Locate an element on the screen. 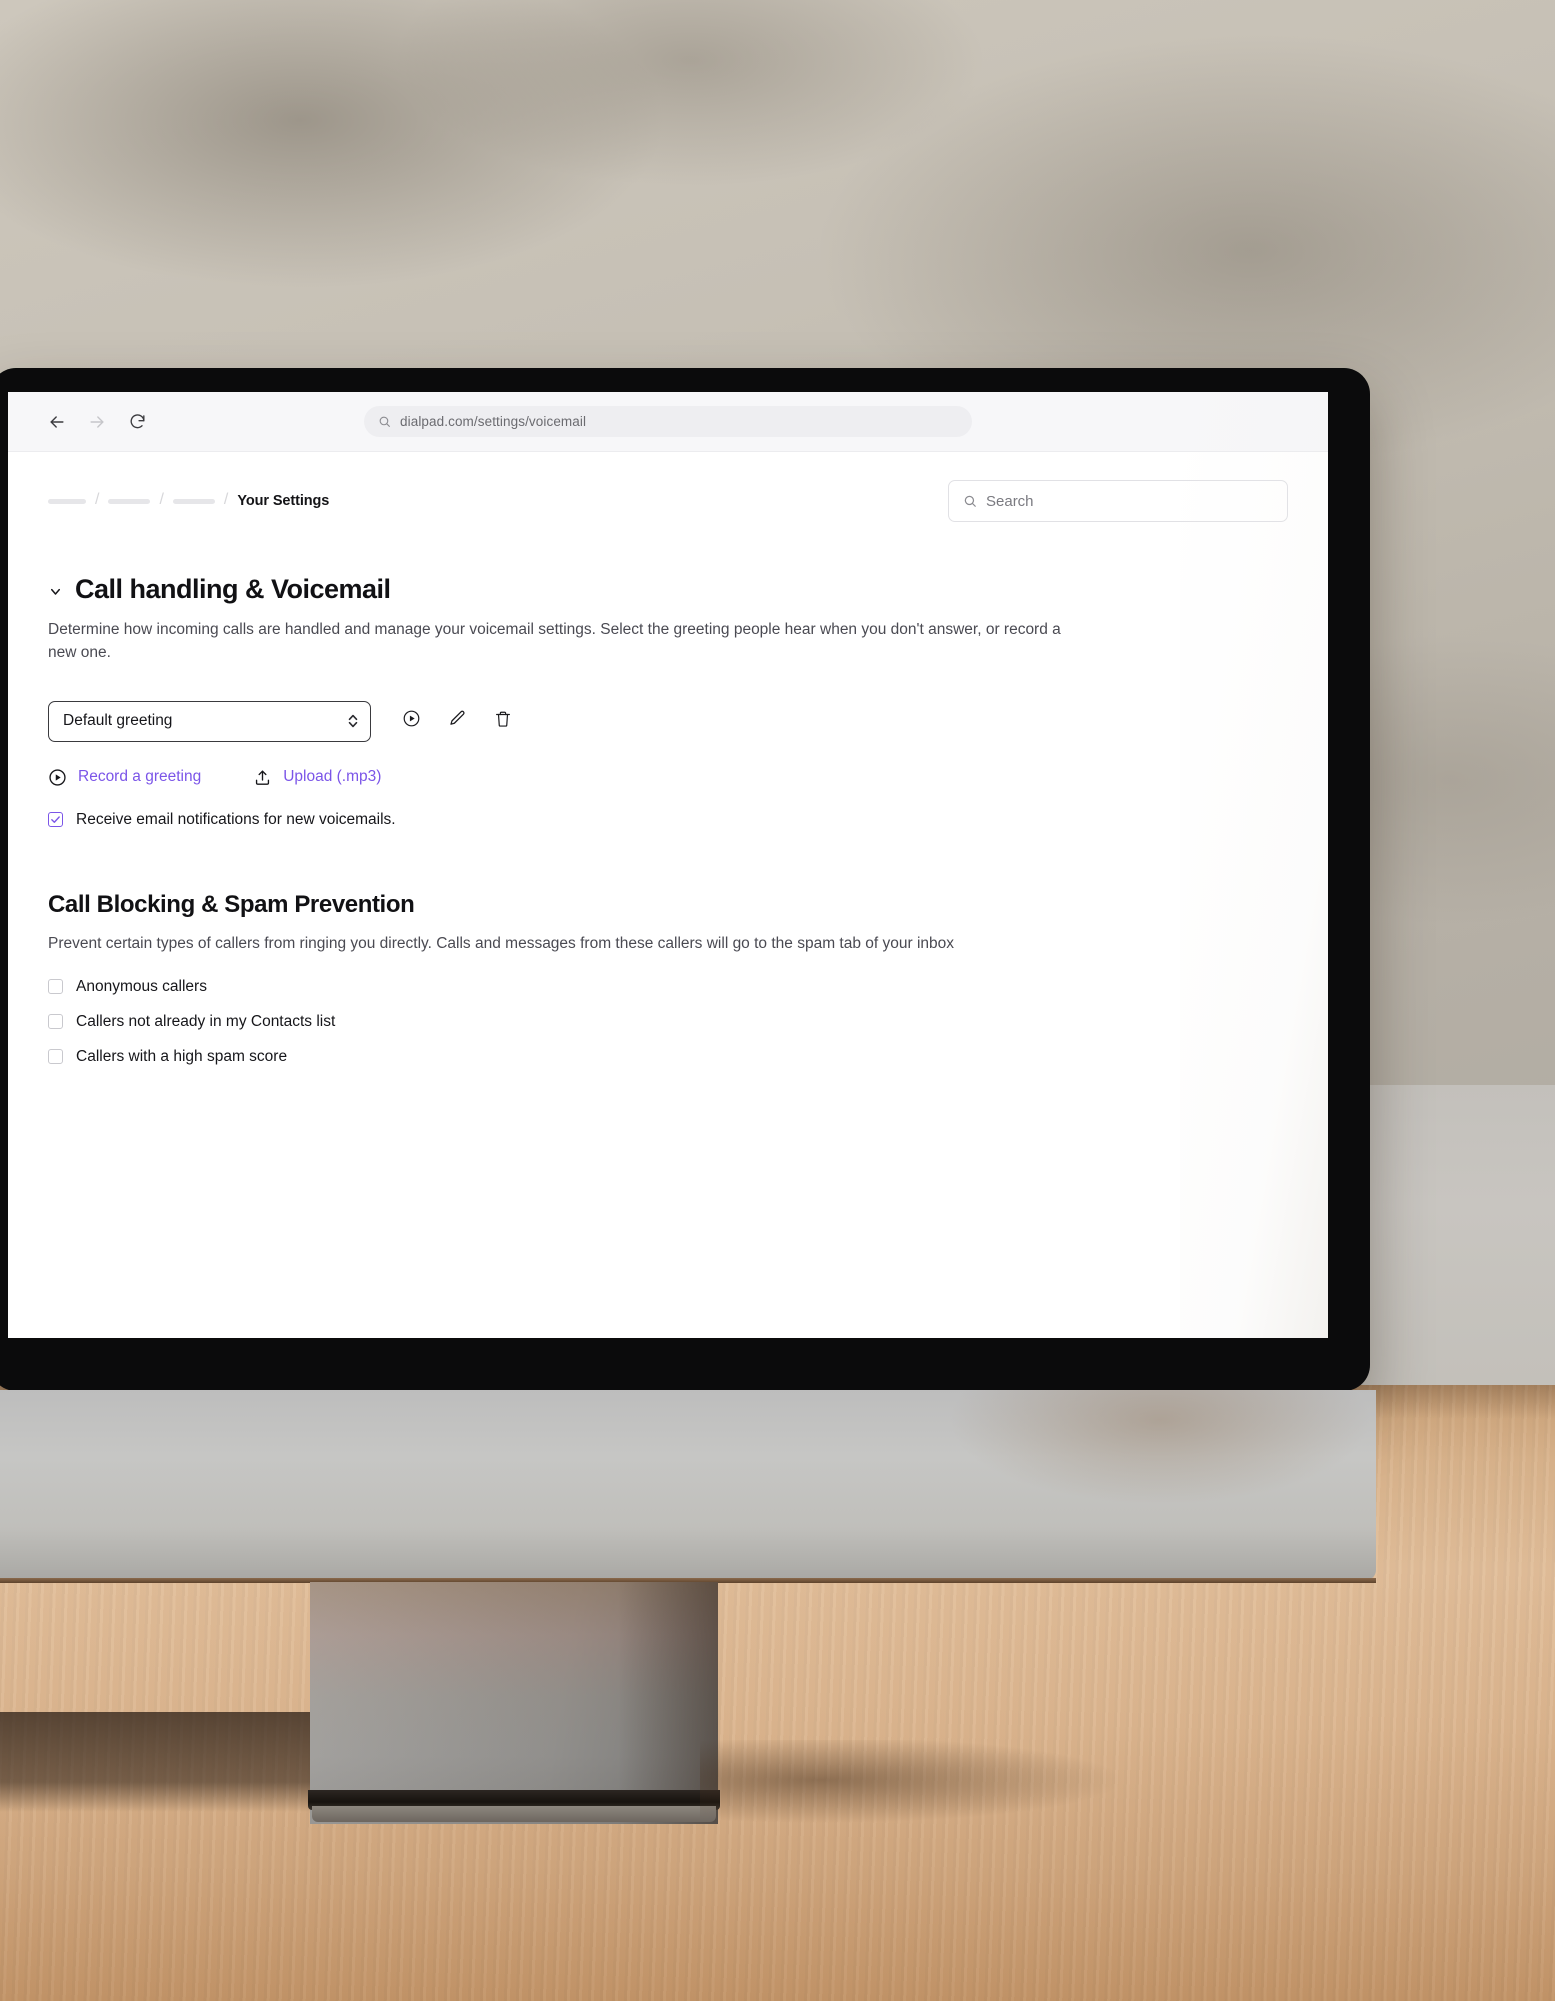  browser-toolbar: dialpad.com/settings/voicemail is located at coordinates (668, 422).